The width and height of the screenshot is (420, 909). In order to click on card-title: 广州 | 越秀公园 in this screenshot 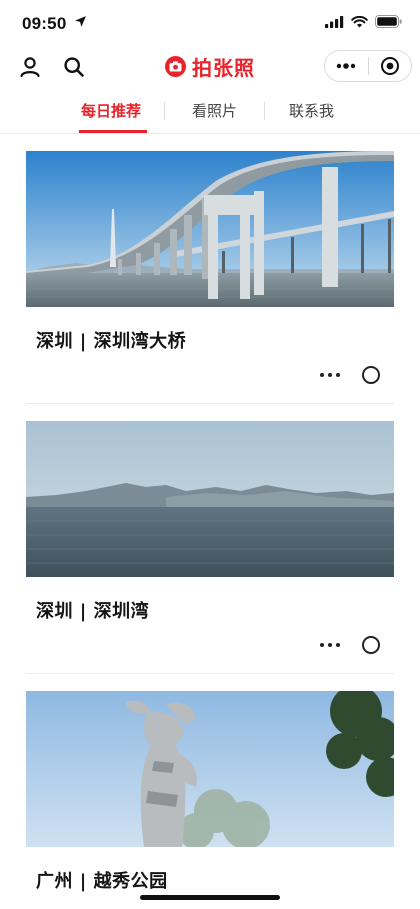, I will do `click(102, 881)`.